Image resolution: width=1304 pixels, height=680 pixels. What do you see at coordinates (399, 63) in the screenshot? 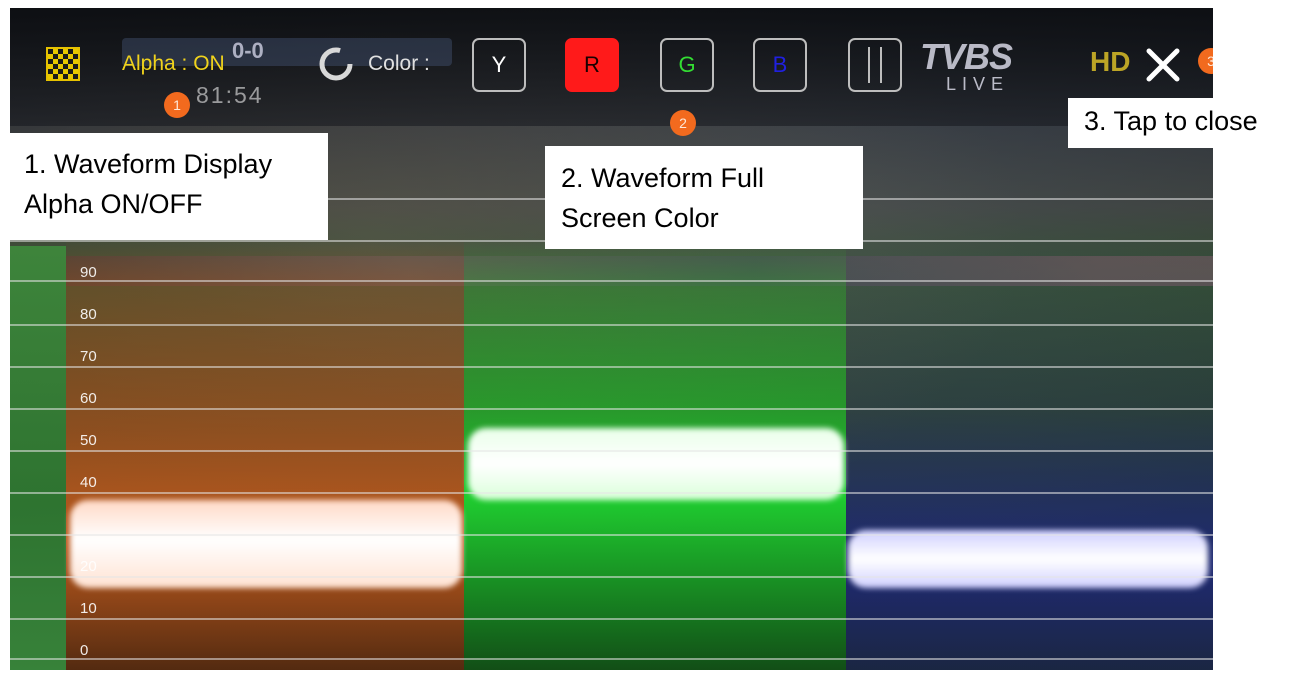
I see `color-label: Color :` at bounding box center [399, 63].